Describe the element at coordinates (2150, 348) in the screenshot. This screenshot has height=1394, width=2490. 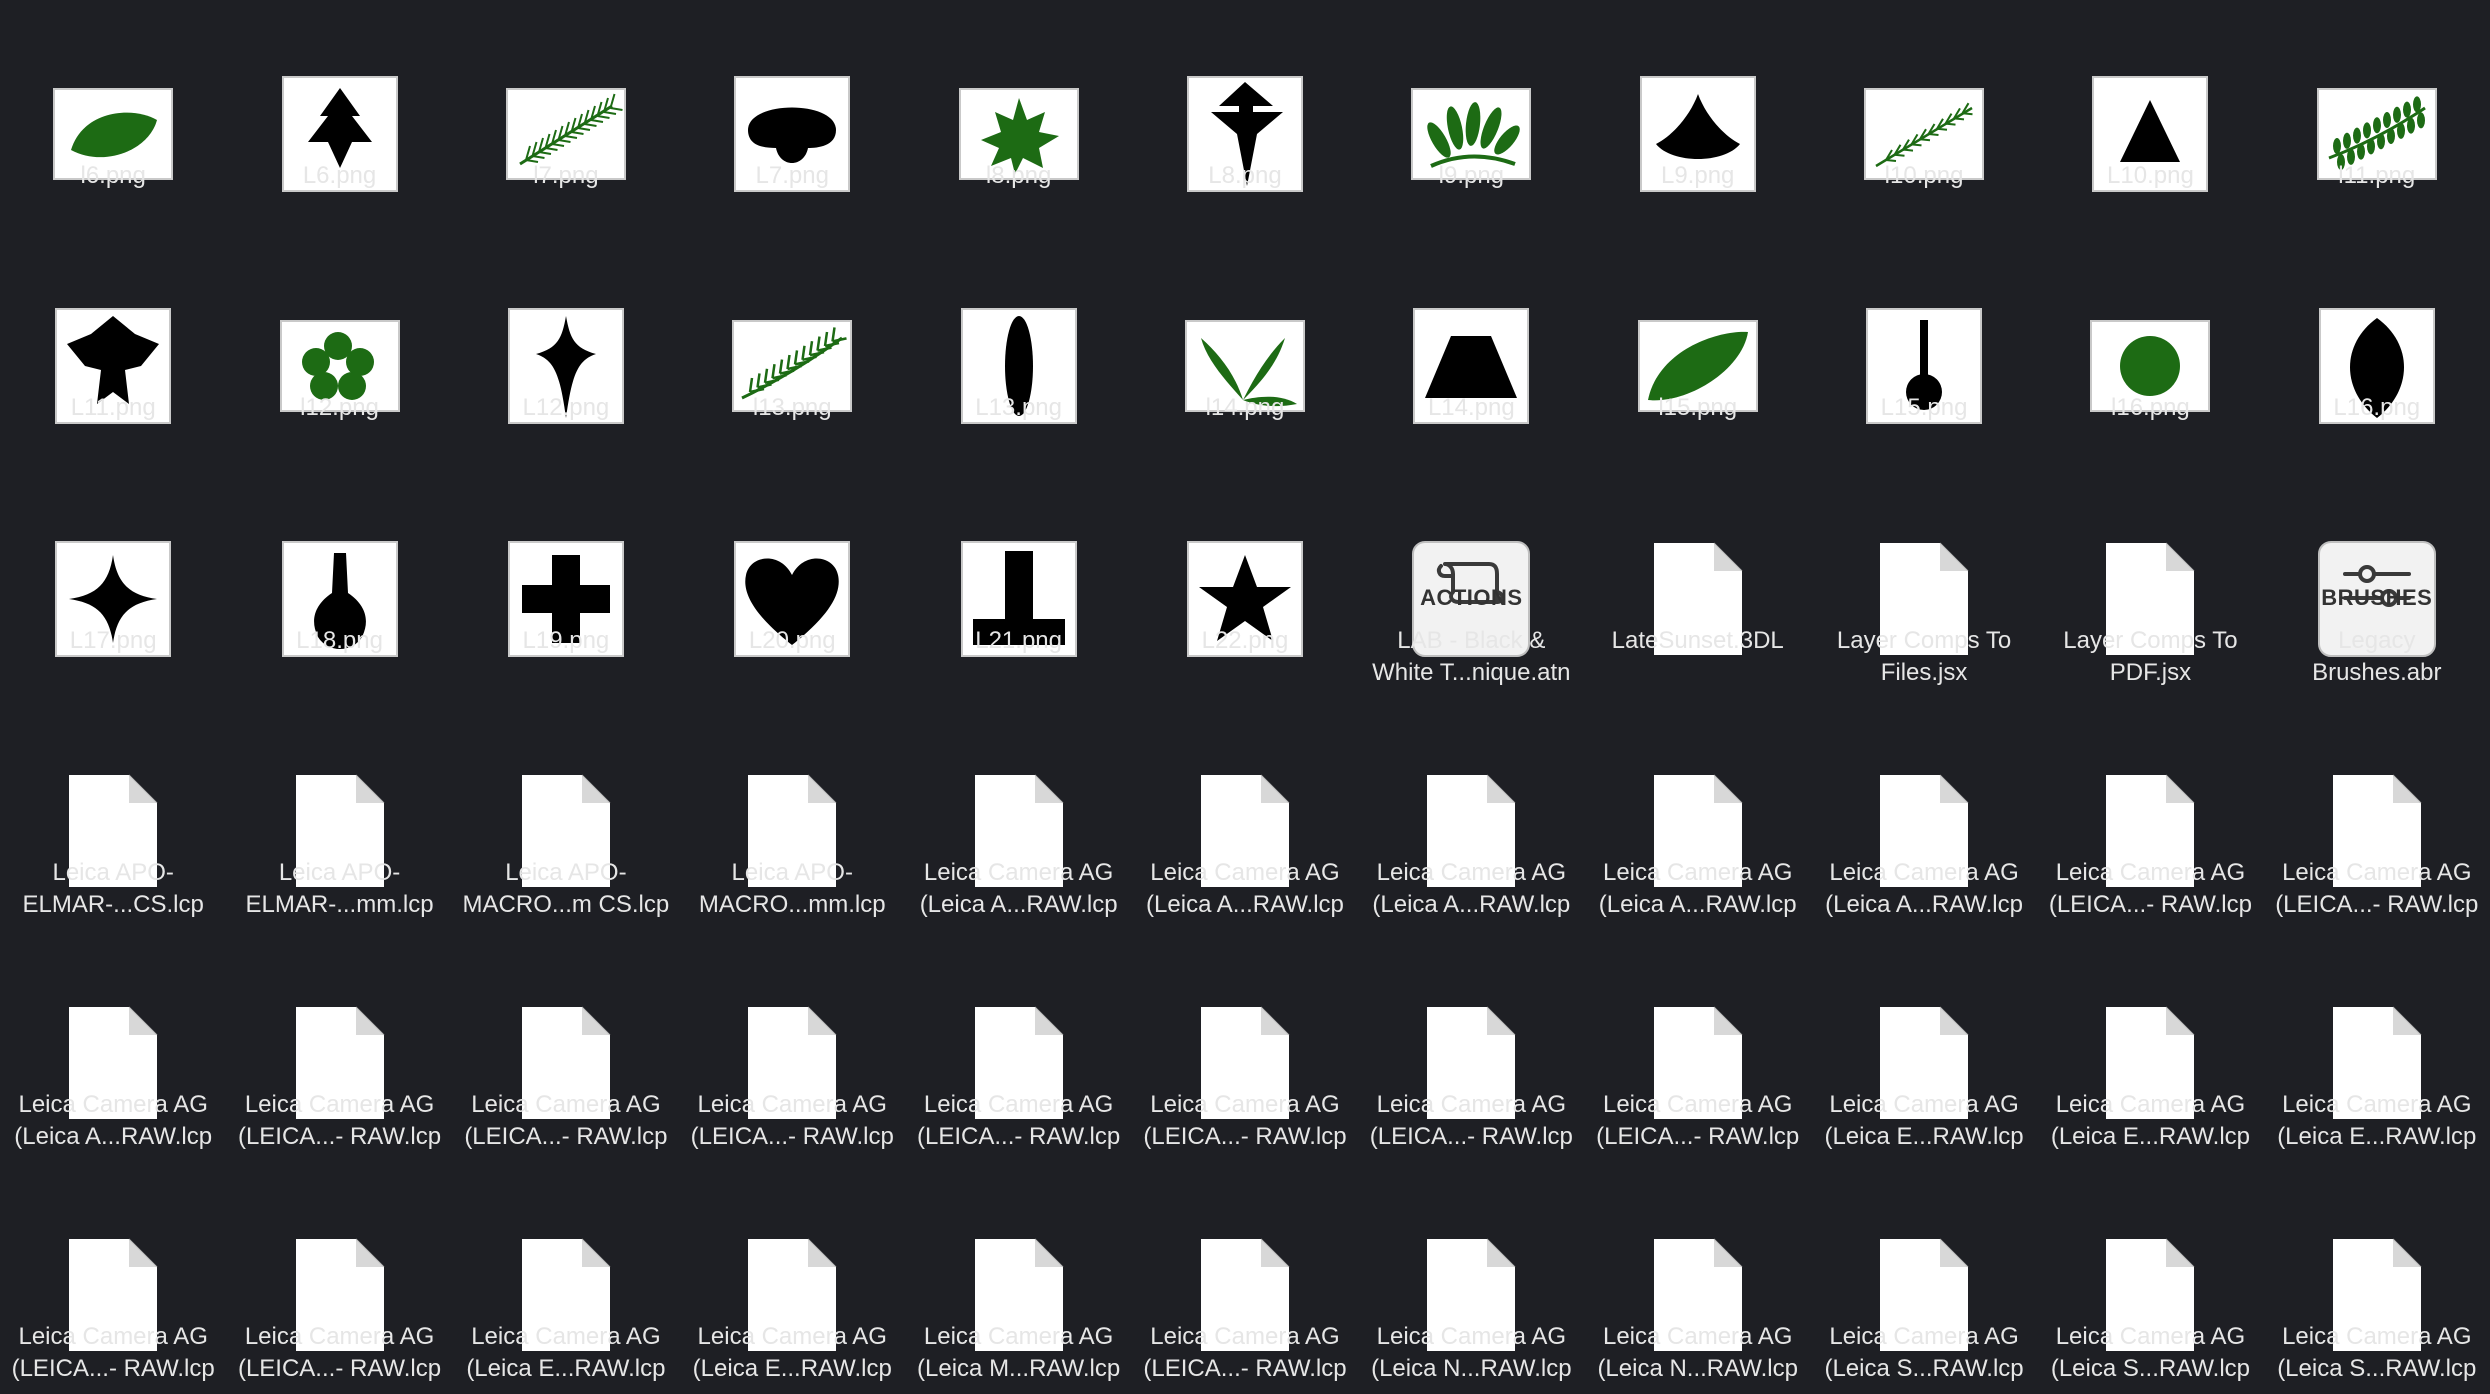
I see `file-item: l16.png` at that location.